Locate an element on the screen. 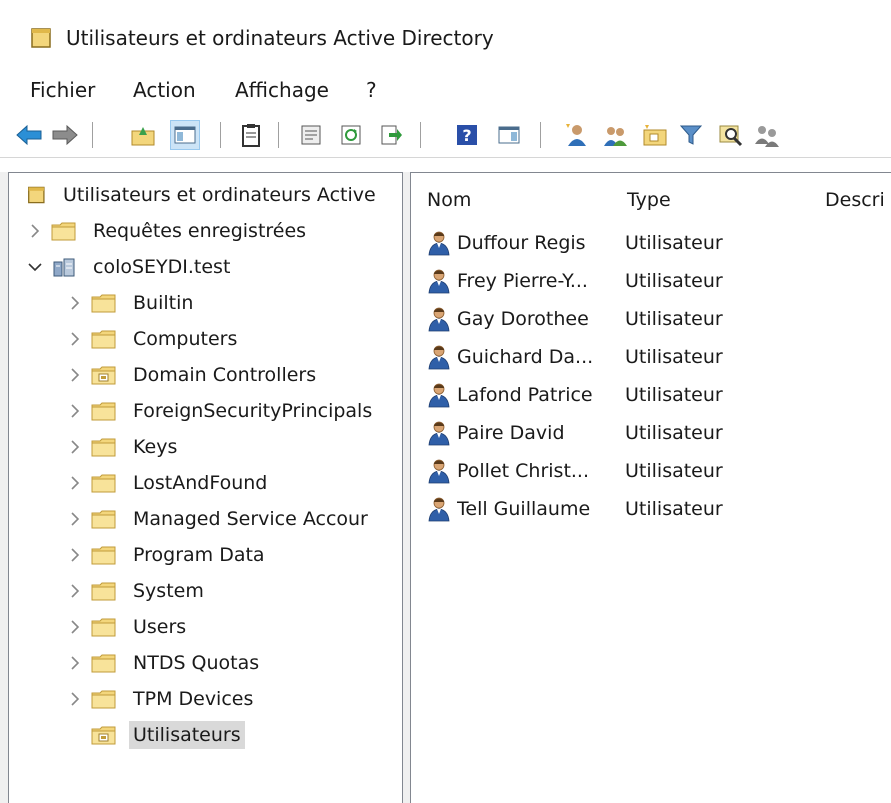 Image resolution: width=891 pixels, height=803 pixels. tree-item-ntds-quotas: NTDS Quotas is located at coordinates (165, 663).